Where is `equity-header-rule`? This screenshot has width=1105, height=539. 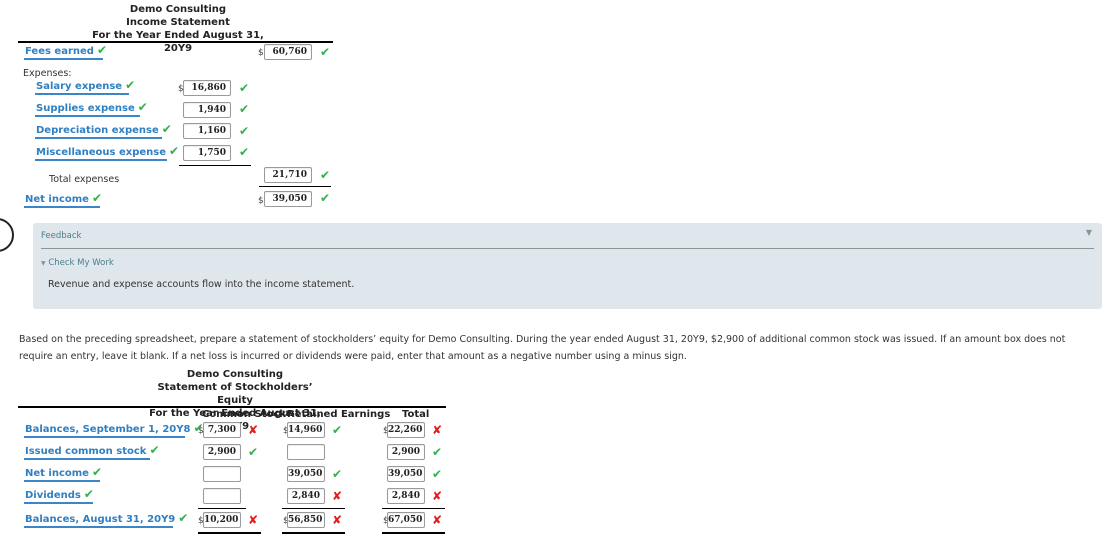 equity-header-rule is located at coordinates (232, 407).